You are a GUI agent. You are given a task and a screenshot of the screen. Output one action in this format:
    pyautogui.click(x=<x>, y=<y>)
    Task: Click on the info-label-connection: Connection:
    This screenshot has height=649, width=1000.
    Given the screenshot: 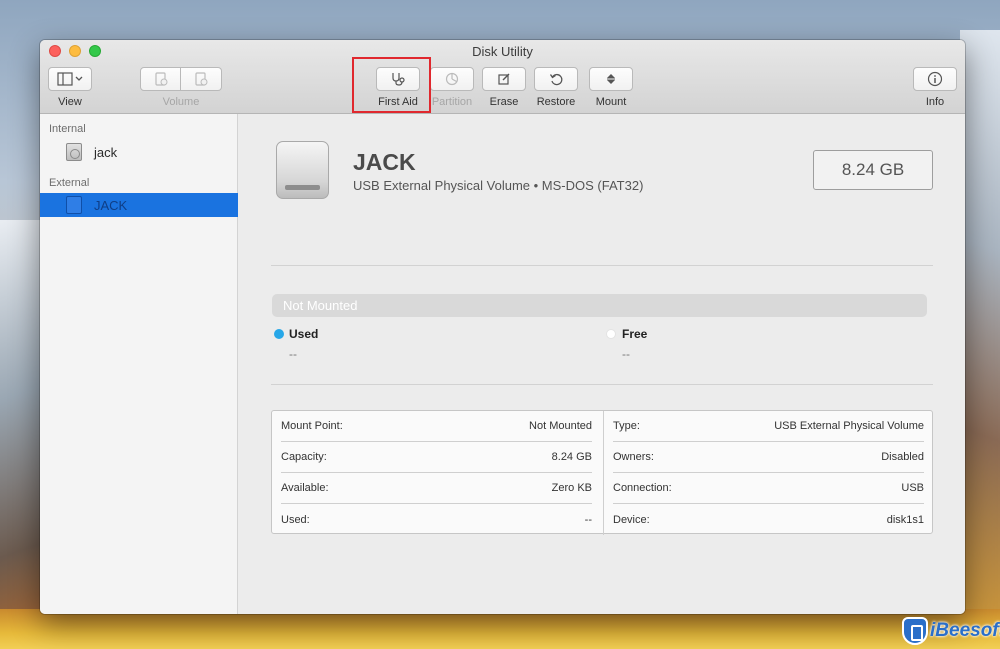 What is the action you would take?
    pyautogui.click(x=642, y=488)
    